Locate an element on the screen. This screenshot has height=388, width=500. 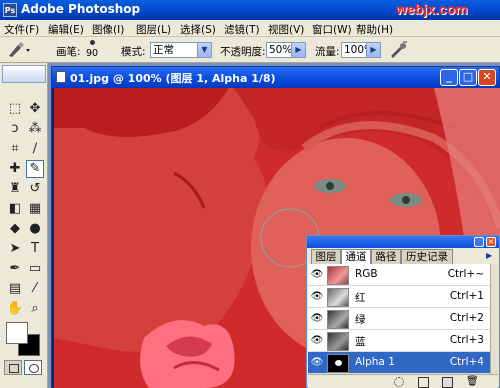
close-button: ✕ is located at coordinates (487, 77).